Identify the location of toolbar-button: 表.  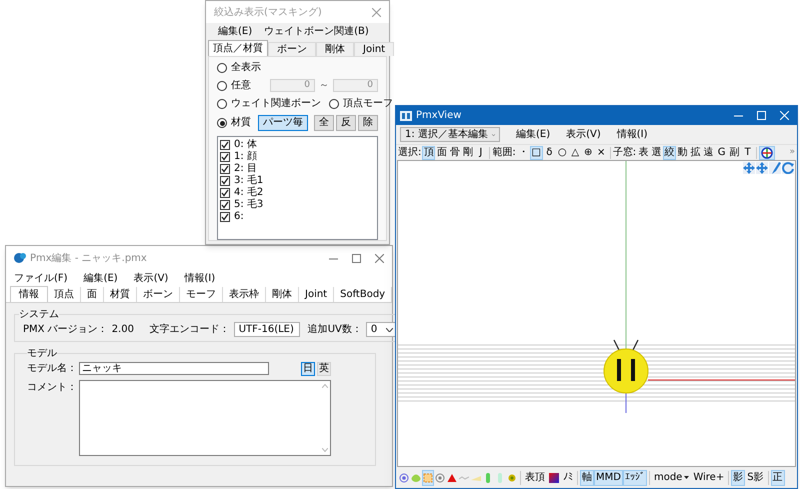
(643, 153).